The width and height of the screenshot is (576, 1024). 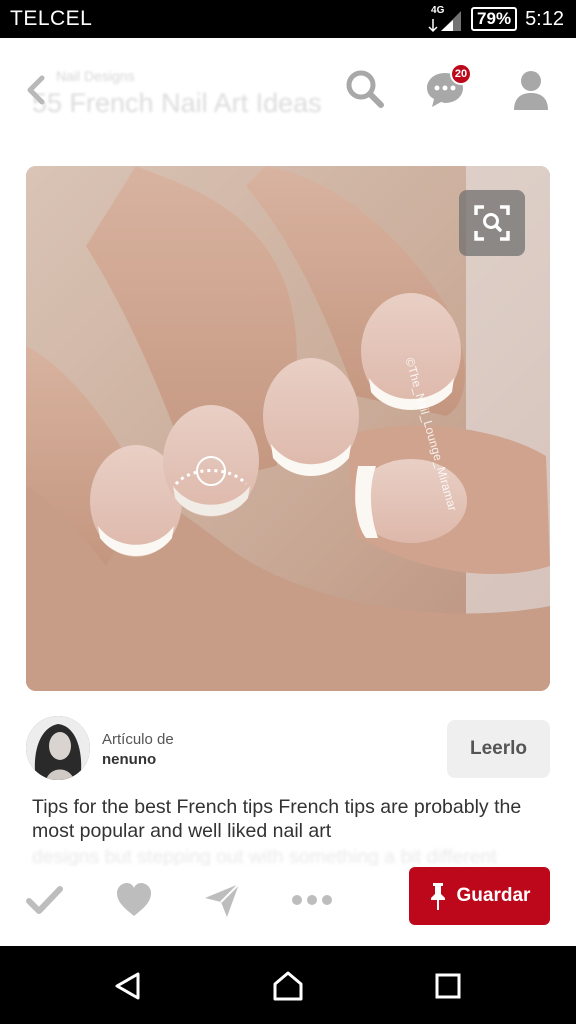 I want to click on status-icons: 4G 79% 5:12, so click(x=495, y=19).